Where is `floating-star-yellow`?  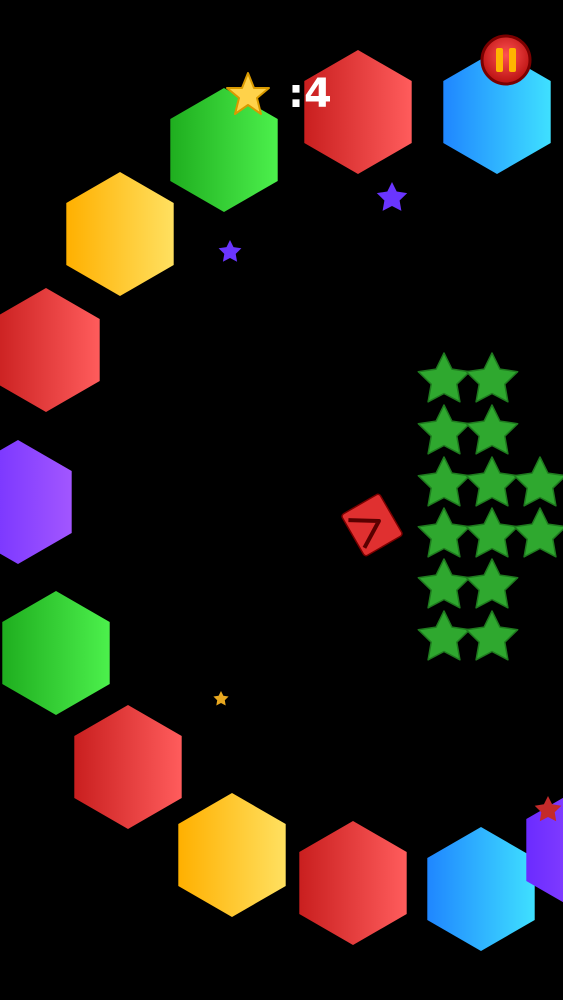 floating-star-yellow is located at coordinates (221, 698).